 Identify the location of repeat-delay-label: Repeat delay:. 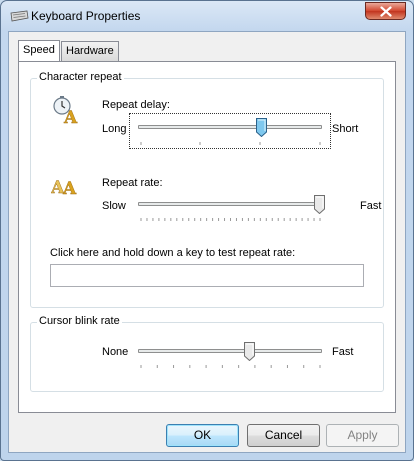
(136, 105).